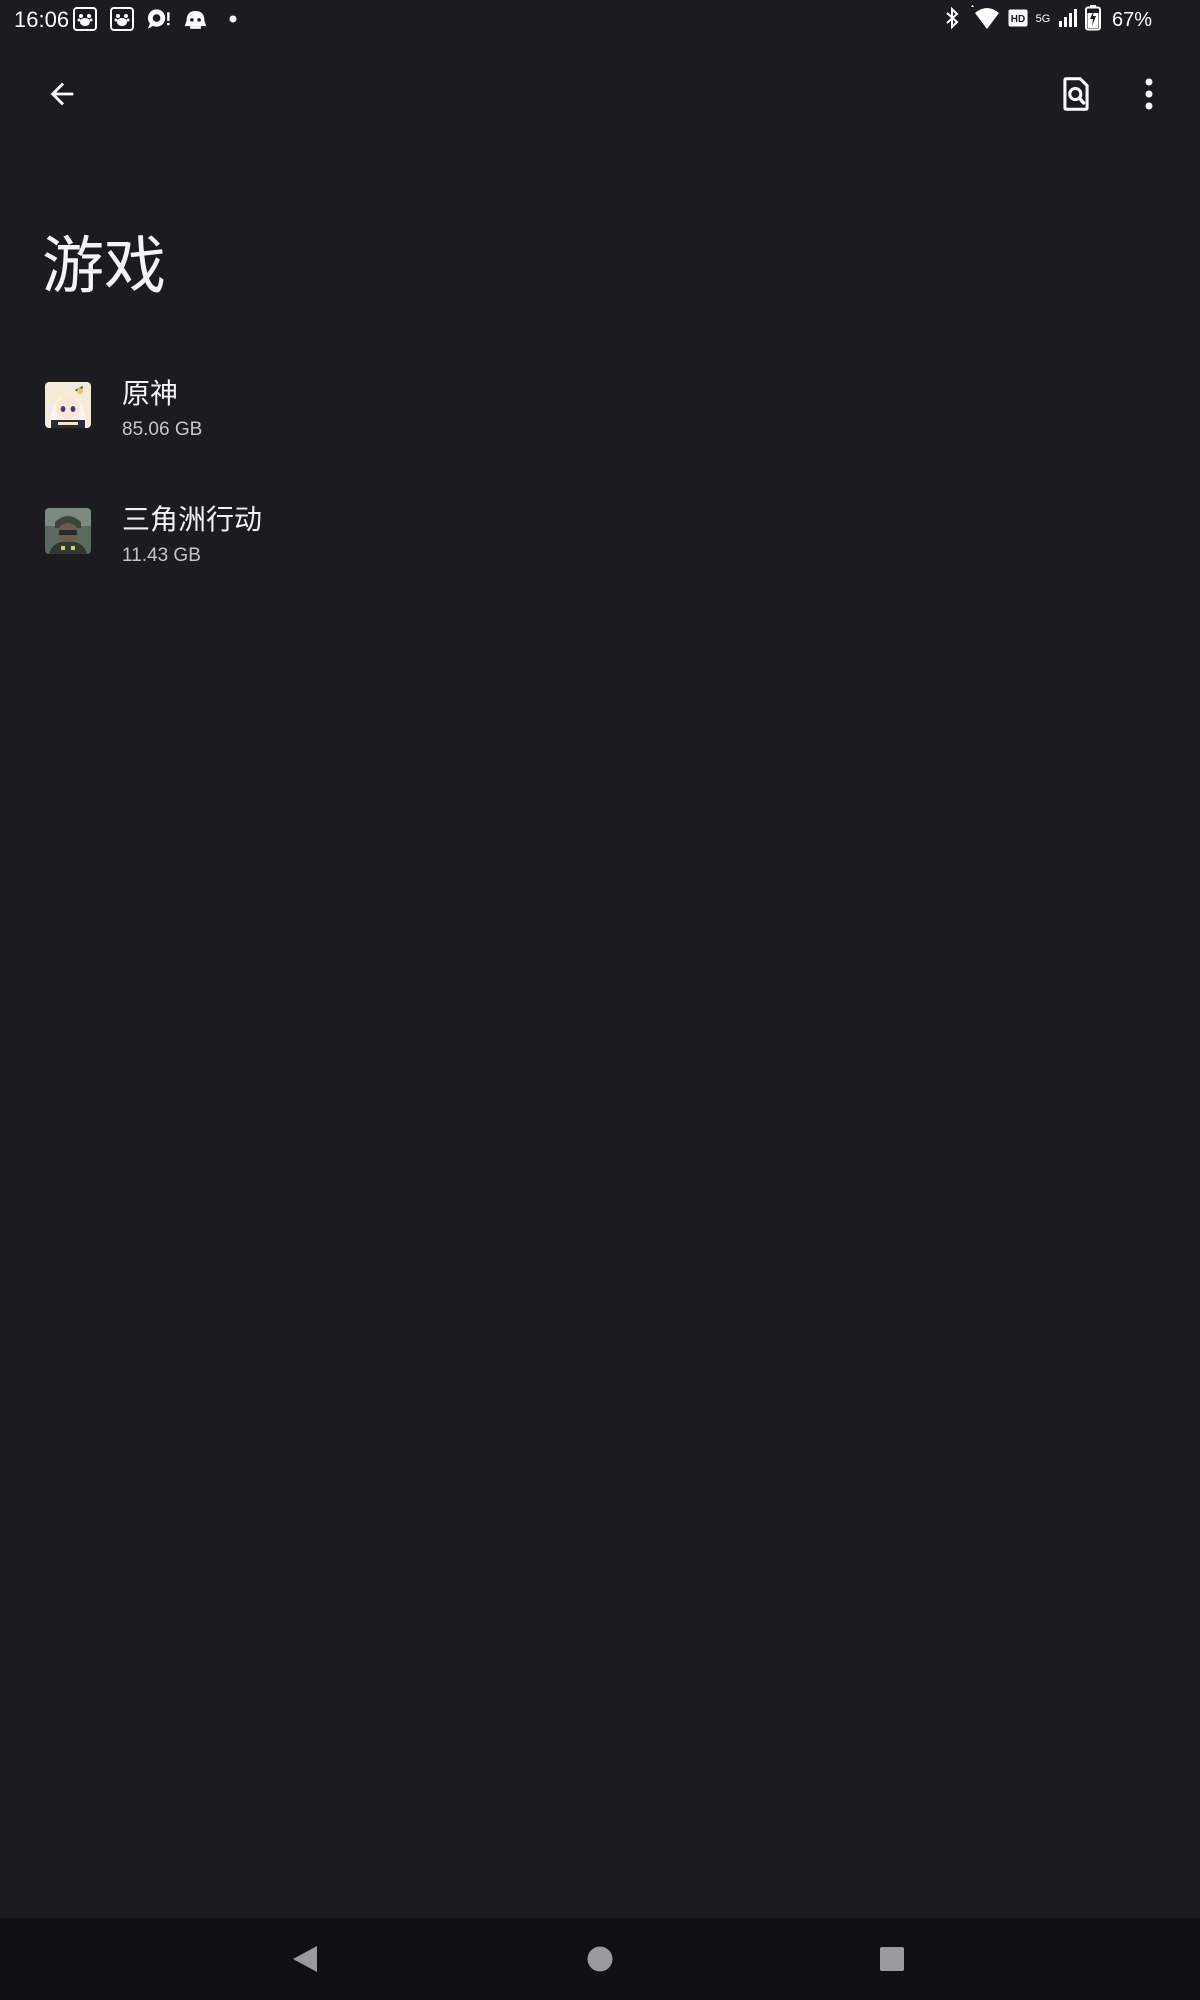 Image resolution: width=1200 pixels, height=2000 pixels. Describe the element at coordinates (600, 419) in the screenshot. I see `list-item-genshin: 原神 85.06 GB` at that location.